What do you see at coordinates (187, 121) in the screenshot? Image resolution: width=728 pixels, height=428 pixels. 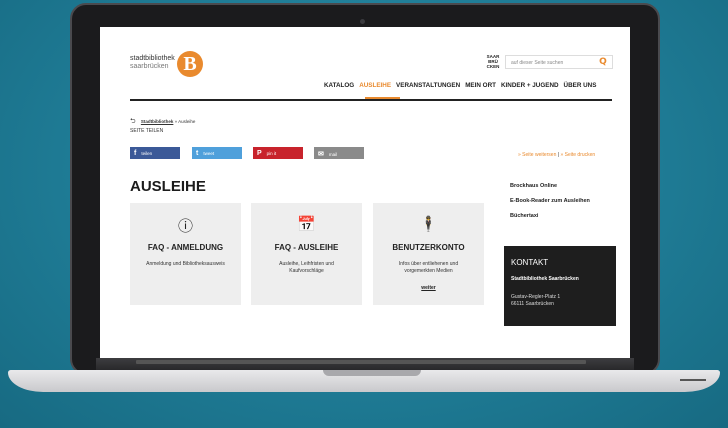 I see `breadcrumb-current: Ausleihe` at bounding box center [187, 121].